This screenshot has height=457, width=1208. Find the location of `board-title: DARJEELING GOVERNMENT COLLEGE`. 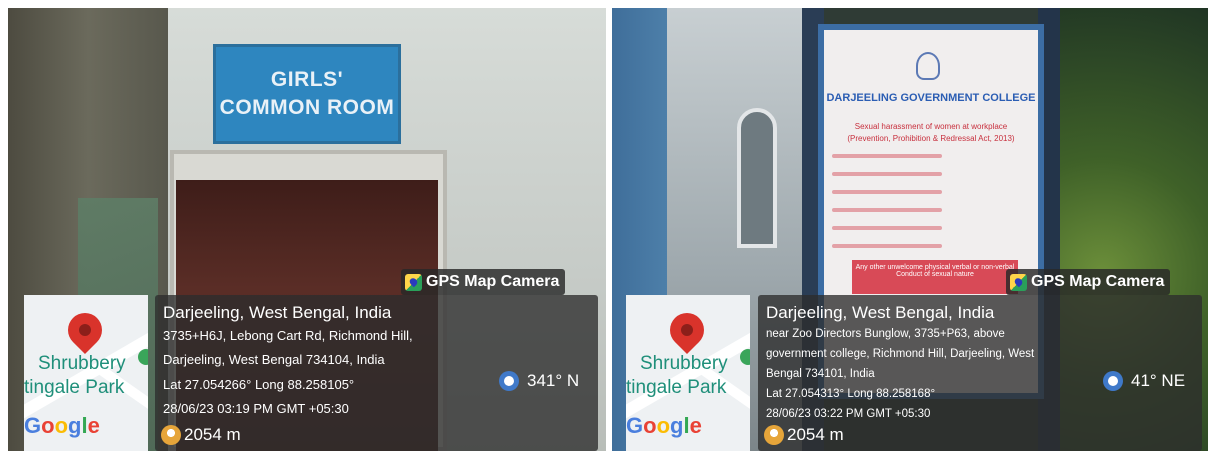

board-title: DARJEELING GOVERNMENT COLLEGE is located at coordinates (931, 98).